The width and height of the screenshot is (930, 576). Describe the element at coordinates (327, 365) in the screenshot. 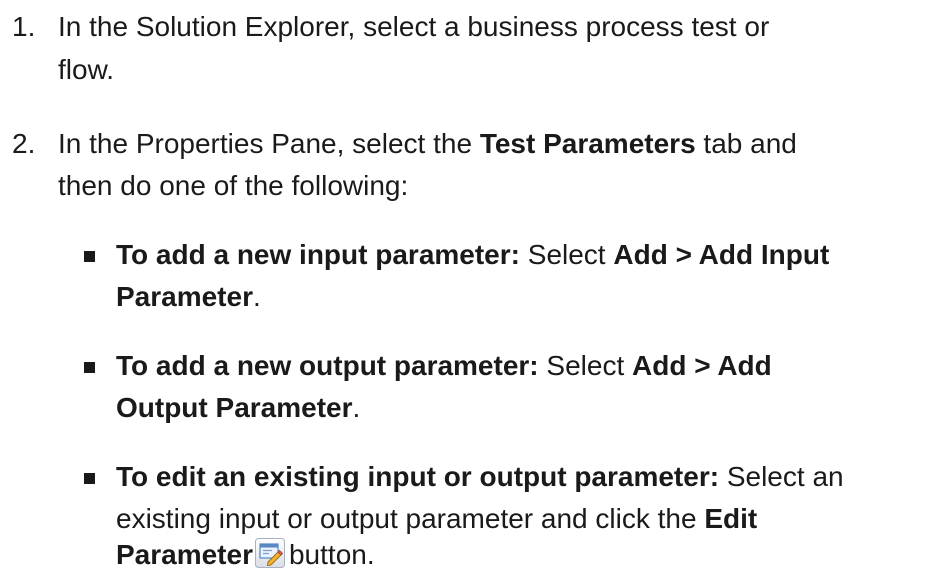

I see `bullet-2-lead: To add a new output parameter:` at that location.